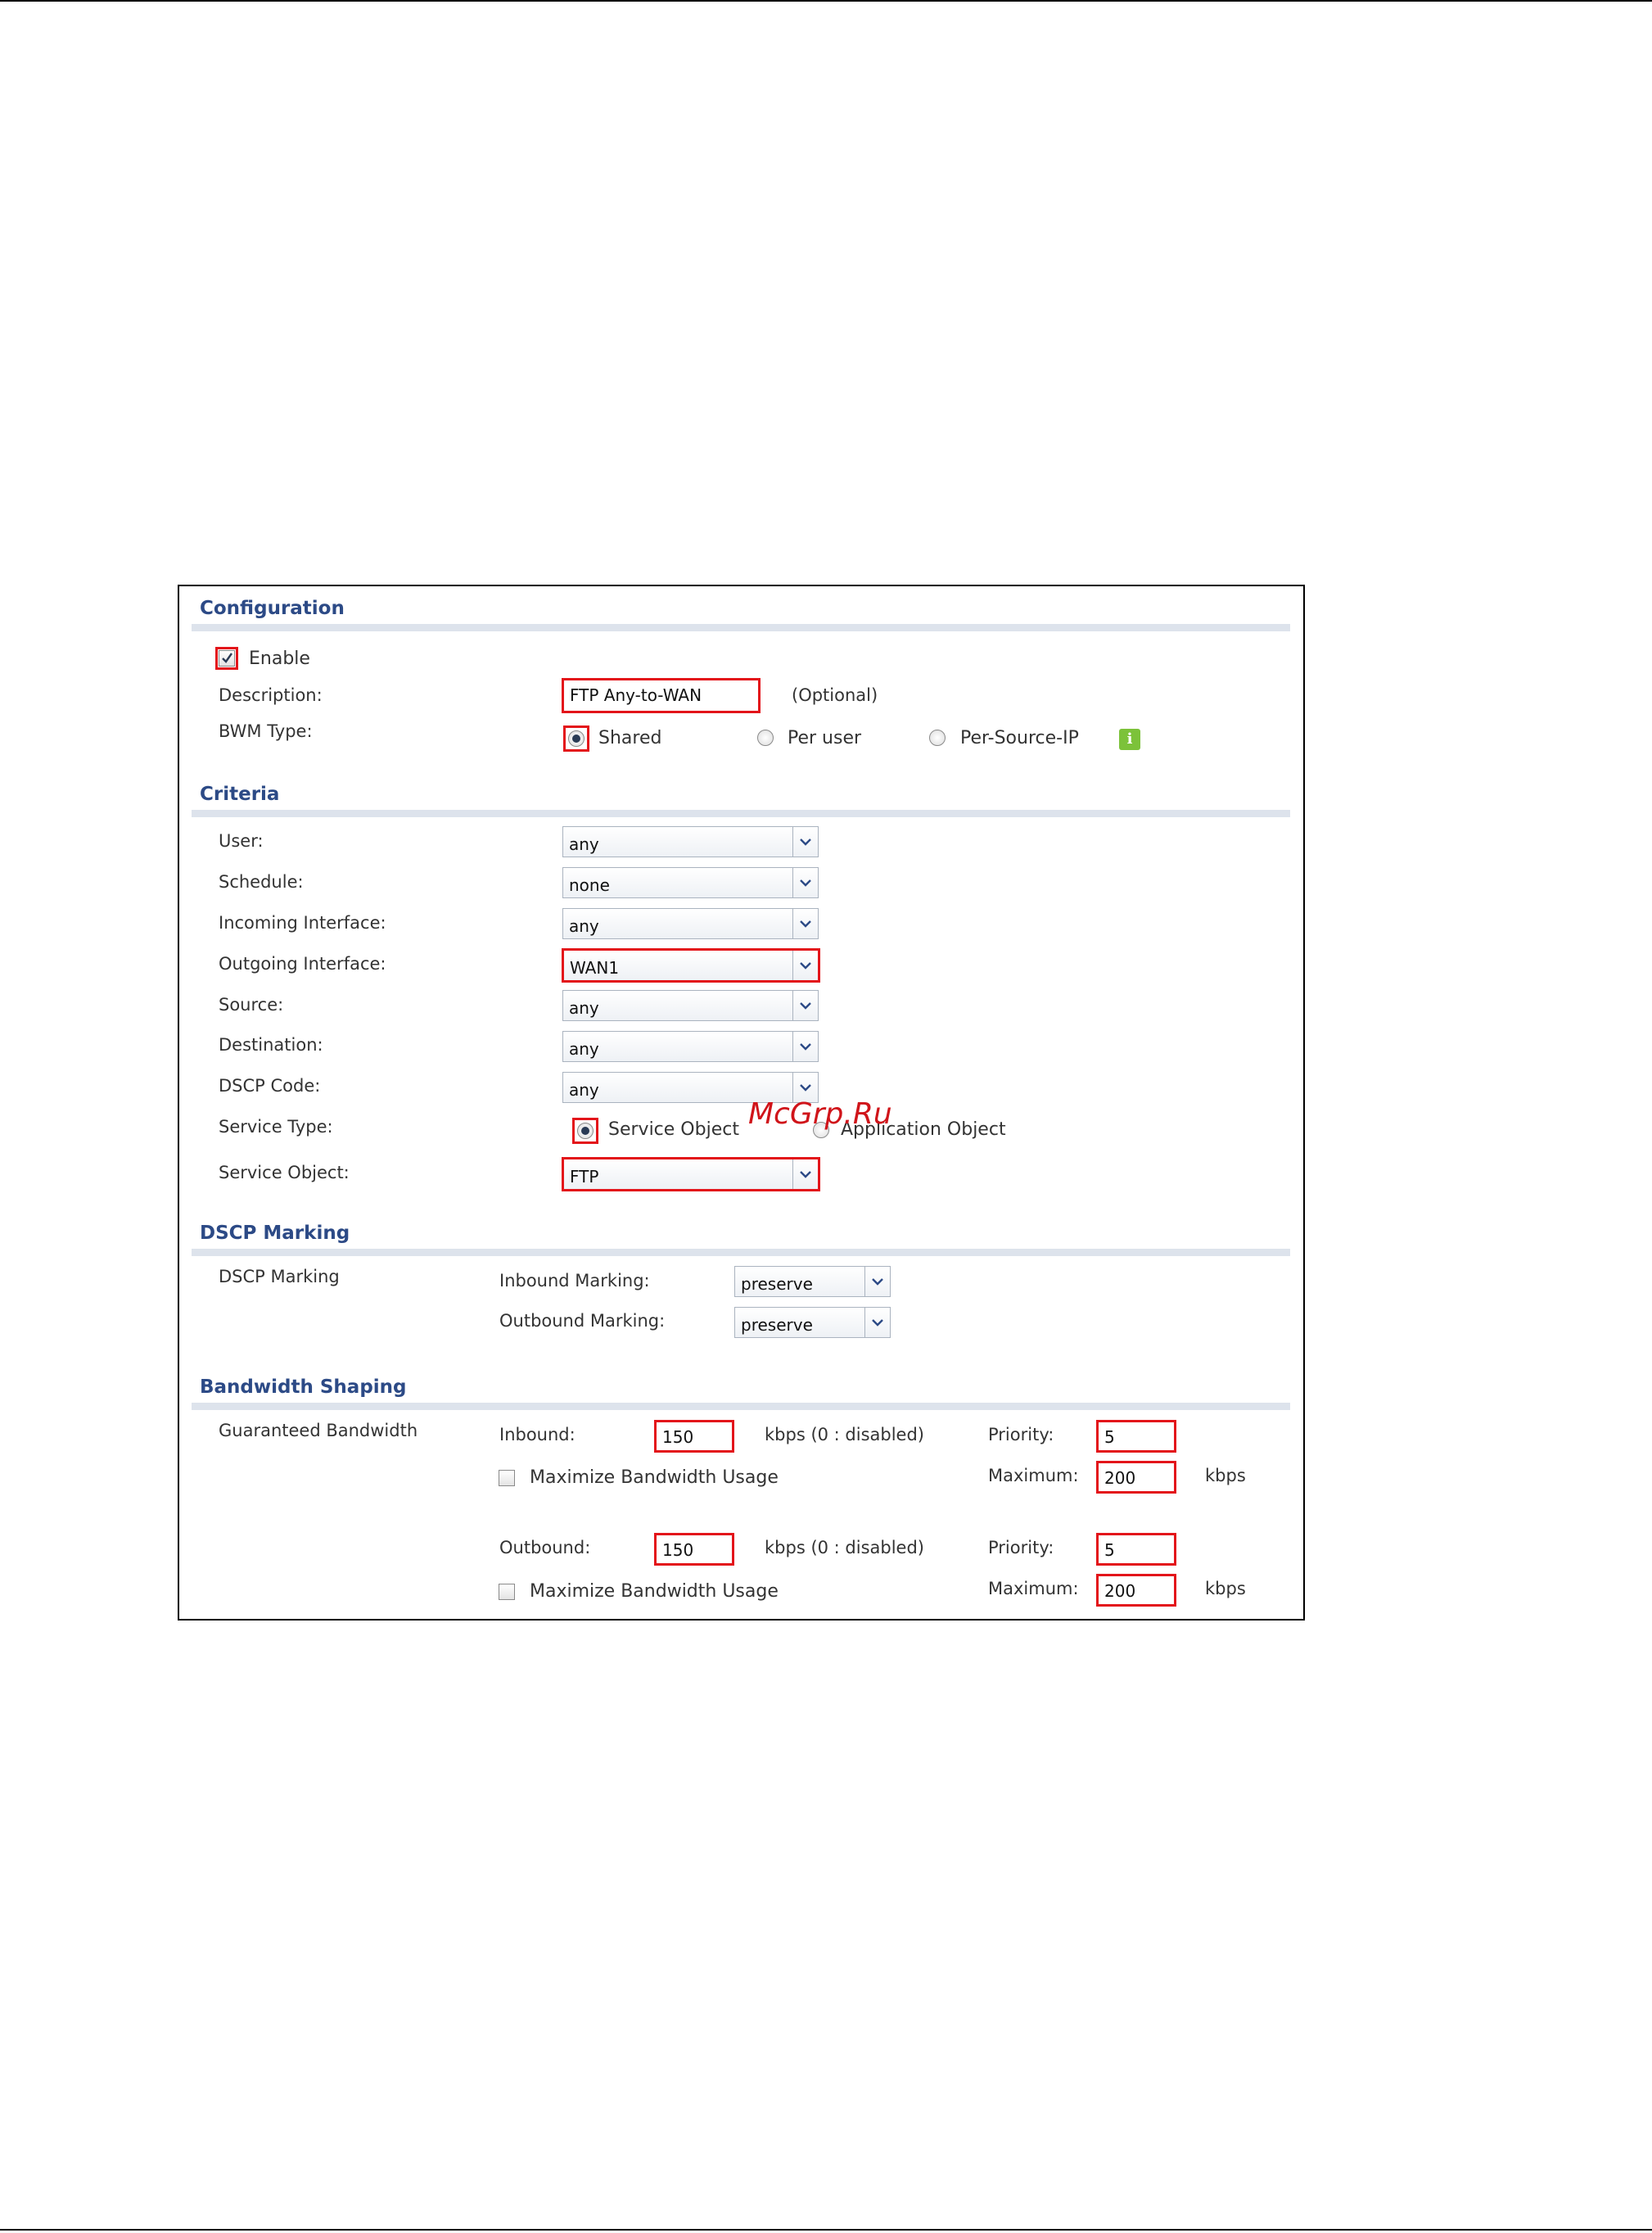  I want to click on section-title-bandwidth-shaping: Bandwidth Shaping, so click(303, 1387).